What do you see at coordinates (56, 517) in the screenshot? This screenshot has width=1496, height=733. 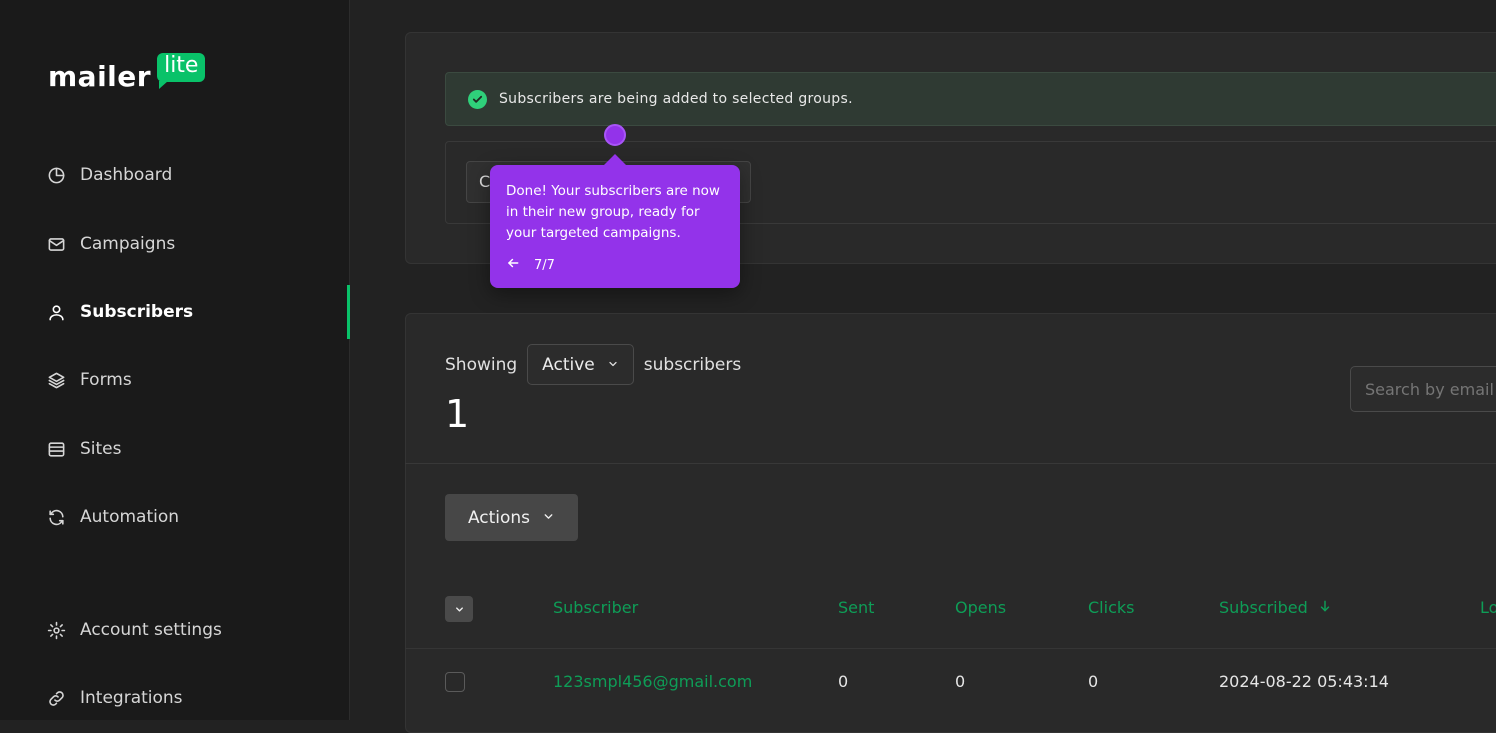 I see `refresh-icon` at bounding box center [56, 517].